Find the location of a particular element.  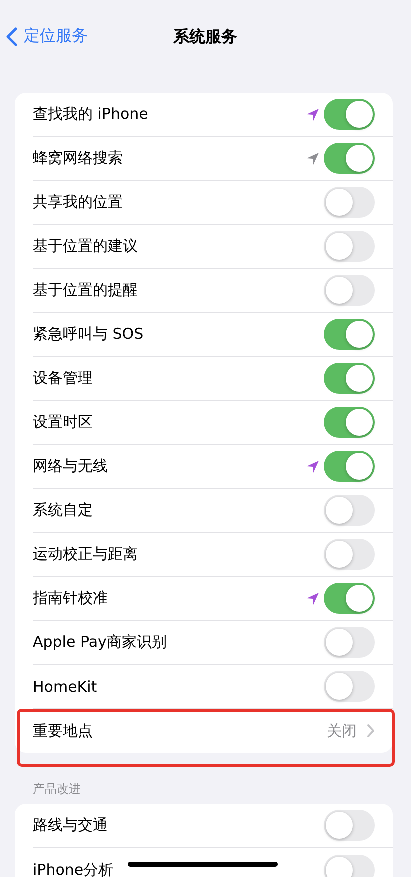

chevron-left-icon is located at coordinates (12, 36).